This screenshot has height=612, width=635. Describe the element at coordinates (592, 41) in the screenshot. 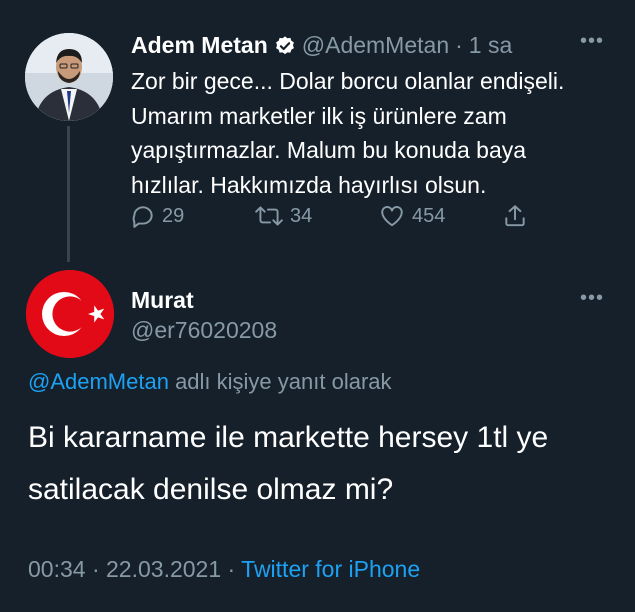

I see `more-options-icon: •••` at that location.